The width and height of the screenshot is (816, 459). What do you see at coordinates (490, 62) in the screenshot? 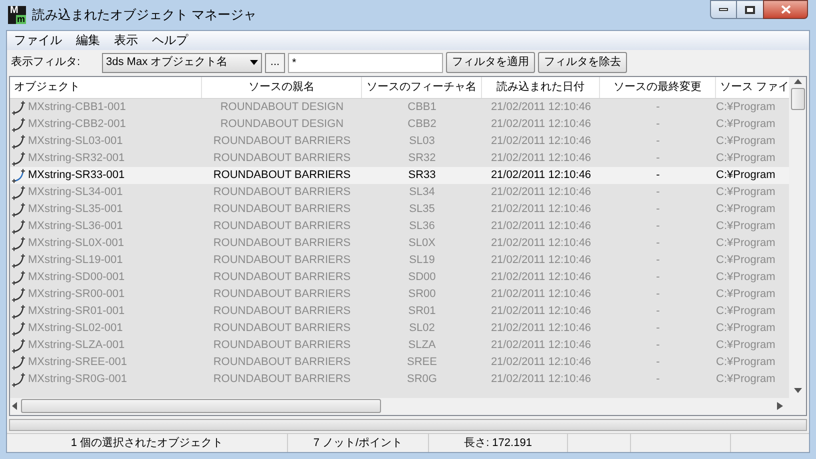
I see `filter-button: フィルタを適用` at bounding box center [490, 62].